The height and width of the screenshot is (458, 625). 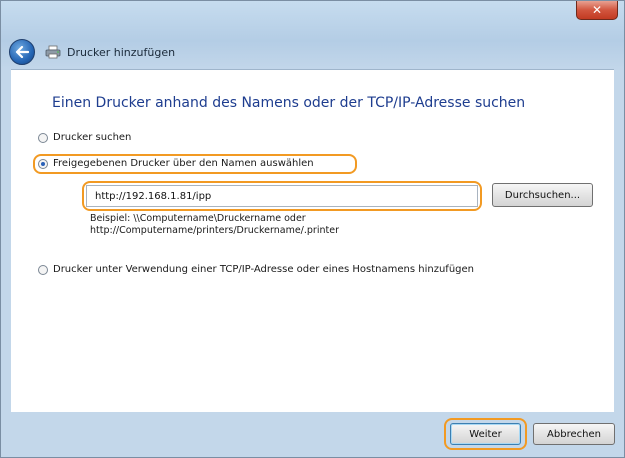 I want to click on option-search-printer: Drucker suchen, so click(x=84, y=137).